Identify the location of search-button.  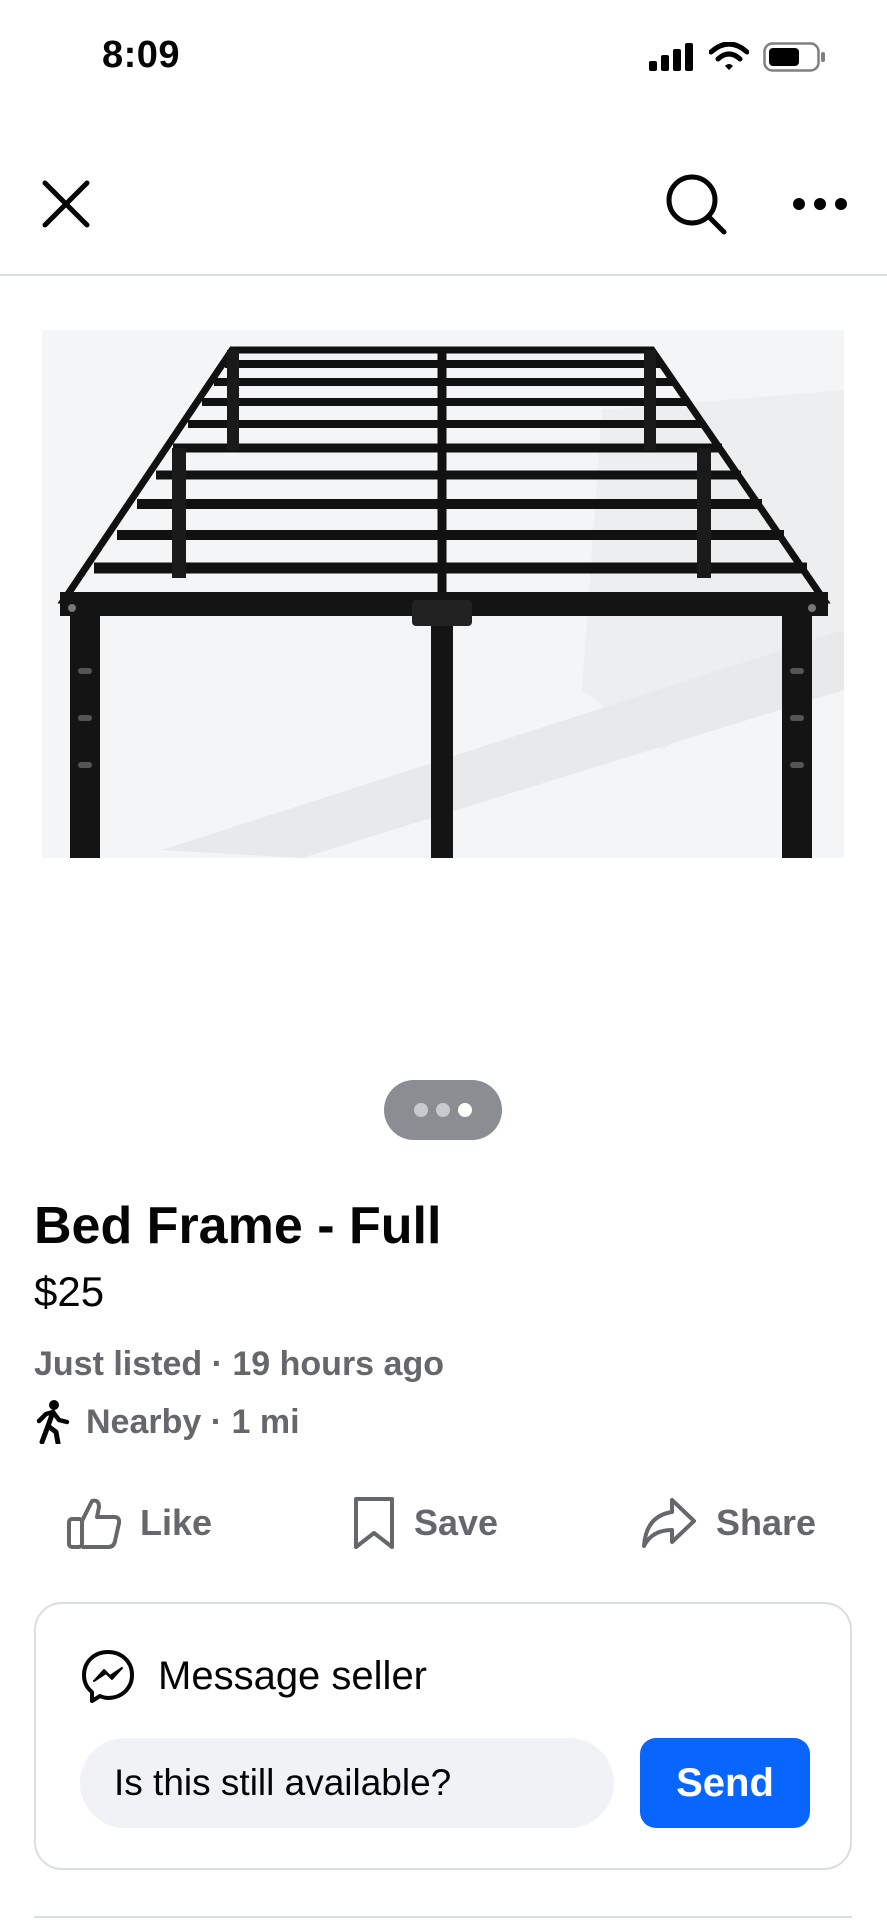
(696, 204).